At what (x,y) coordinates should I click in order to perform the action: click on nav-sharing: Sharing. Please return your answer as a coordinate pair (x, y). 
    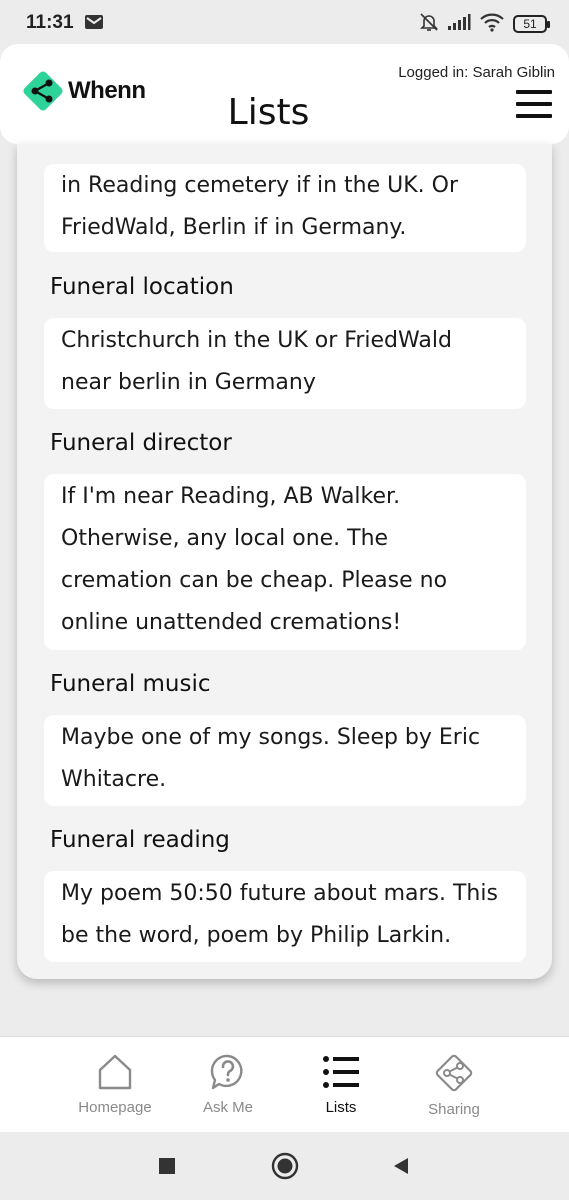
    Looking at the image, I should click on (454, 1085).